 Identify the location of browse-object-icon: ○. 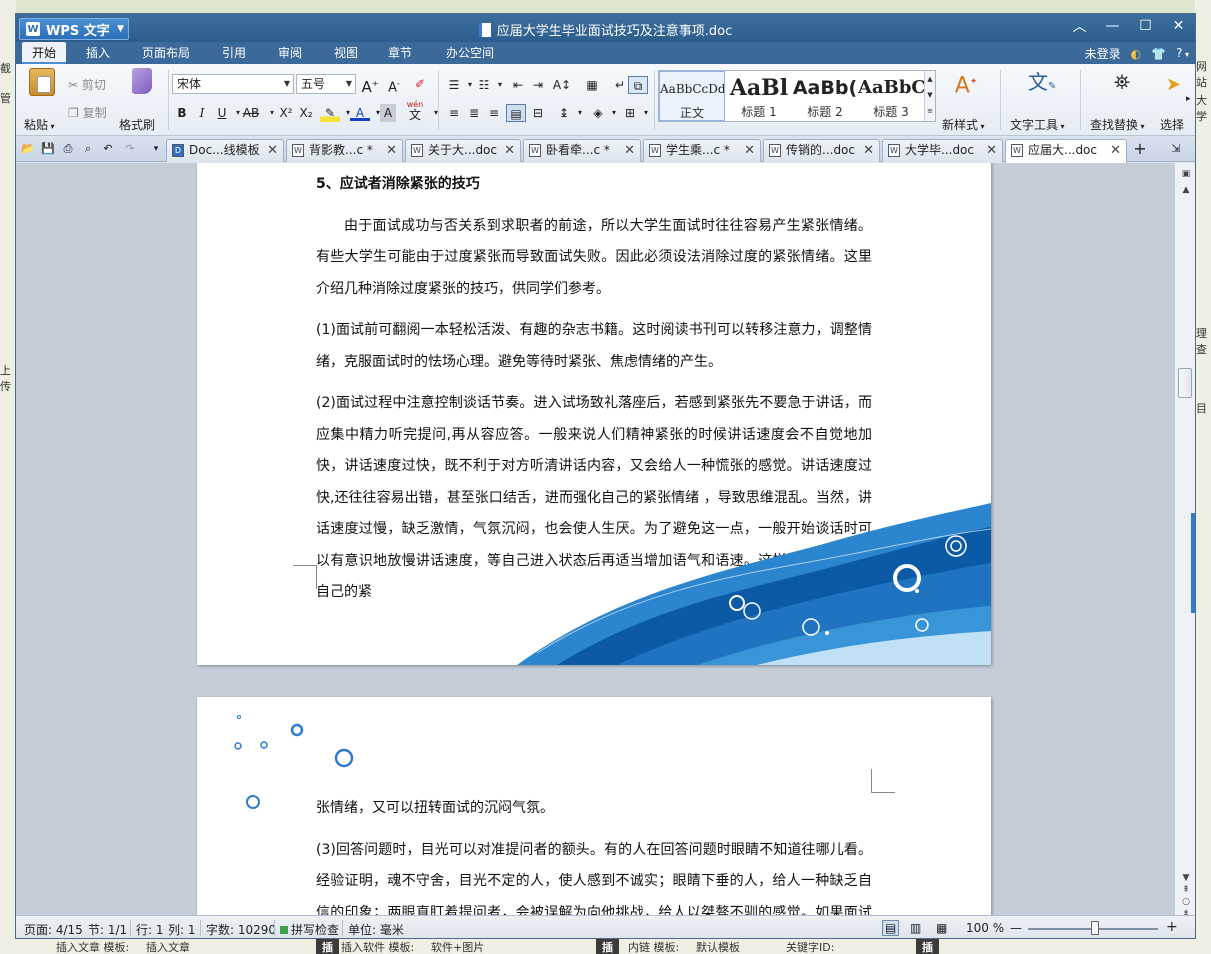
(1186, 903).